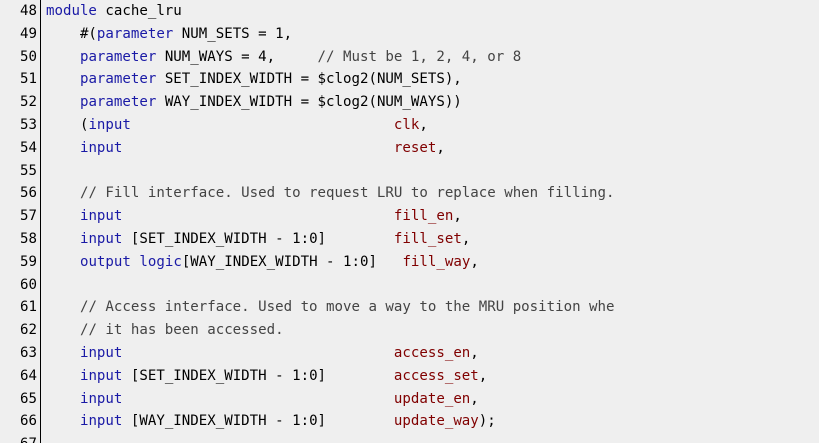 The height and width of the screenshot is (443, 819). Describe the element at coordinates (28, 352) in the screenshot. I see `line-number: 63` at that location.